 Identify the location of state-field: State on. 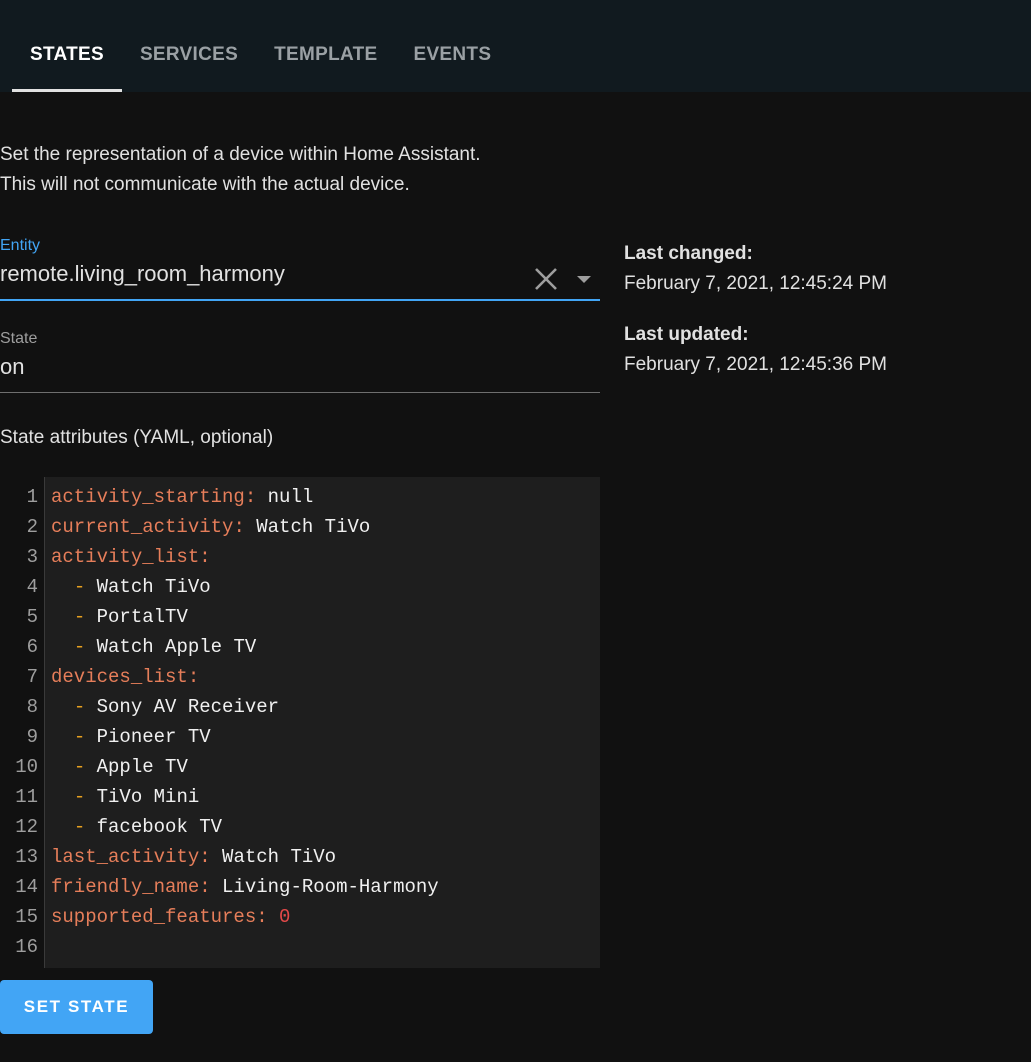
(300, 361).